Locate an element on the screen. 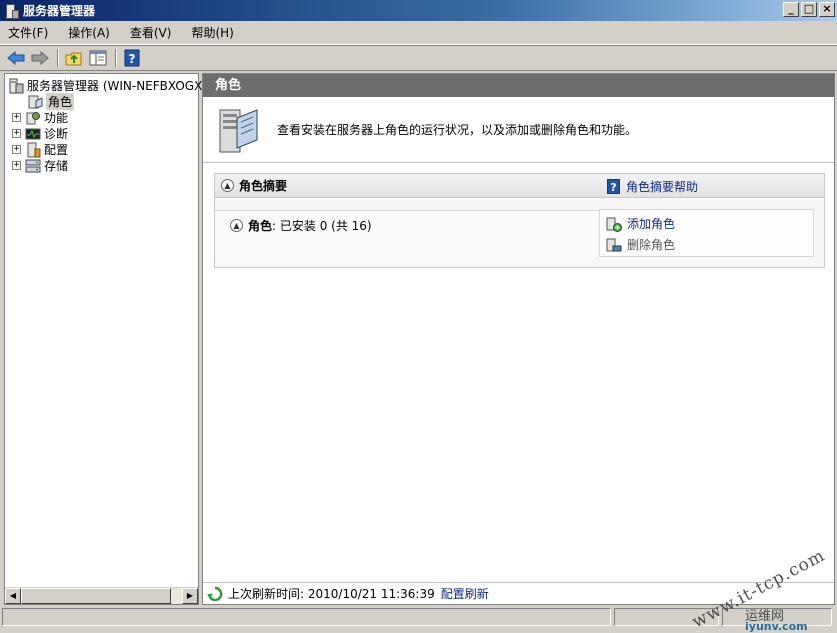  show-hide-tree-icon is located at coordinates (98, 58).